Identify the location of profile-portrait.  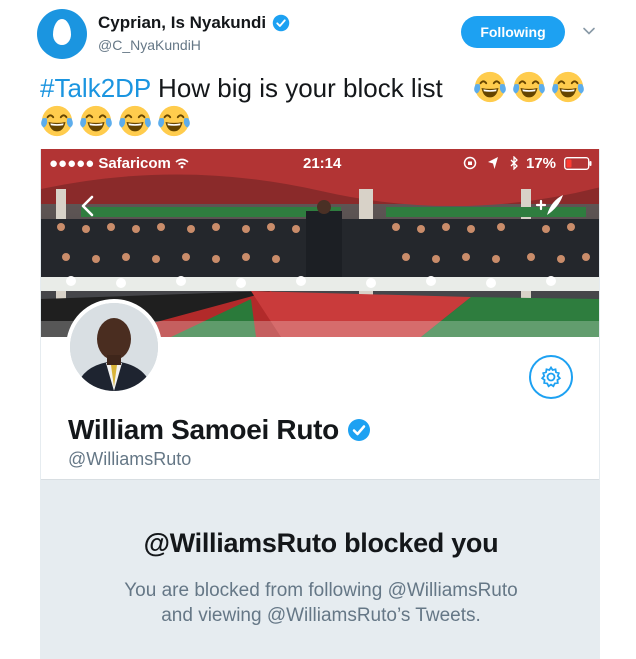
(114, 347).